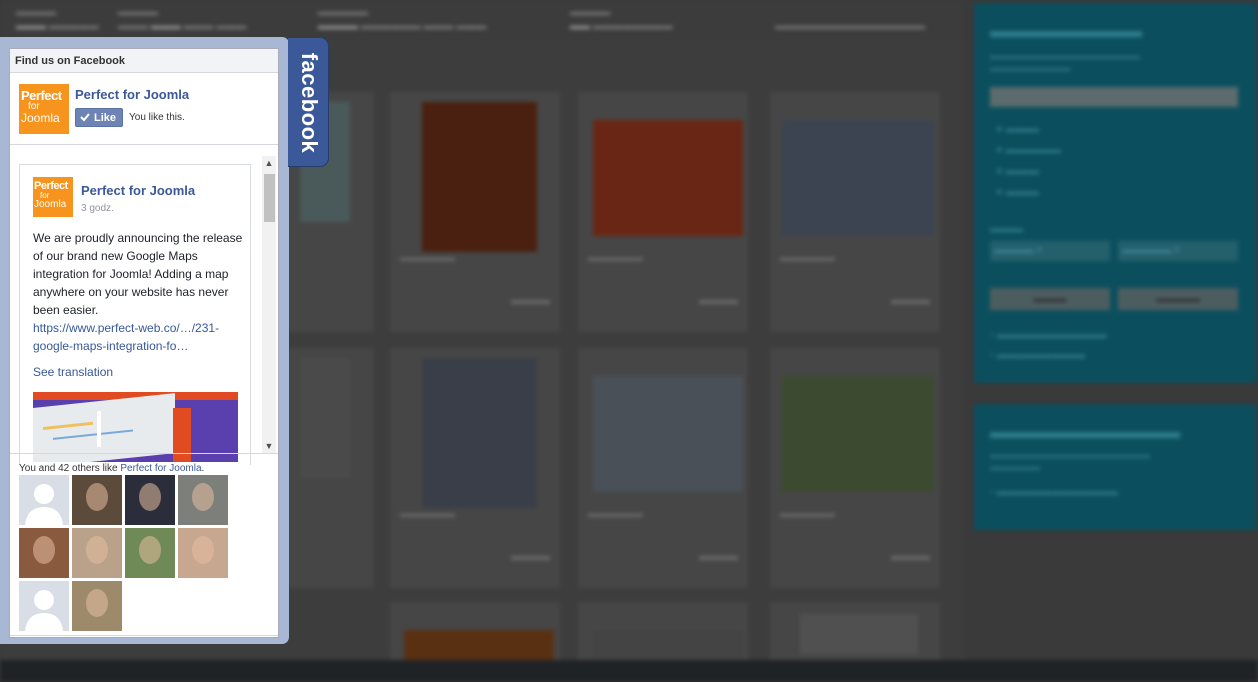  I want to click on likebox-header: Find us on Facebook, so click(144, 61).